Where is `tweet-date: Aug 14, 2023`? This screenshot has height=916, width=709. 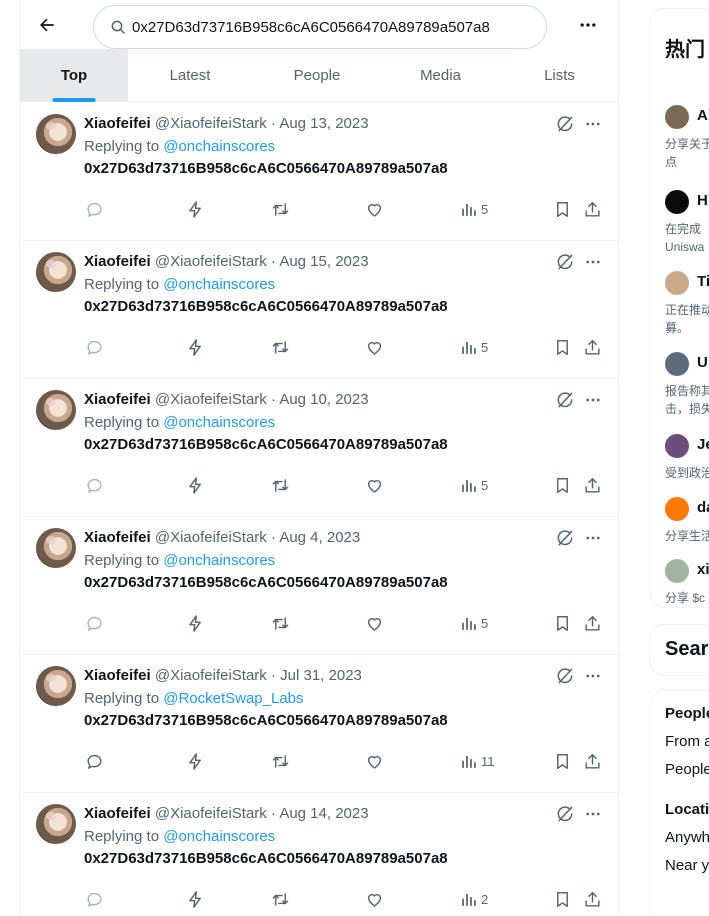 tweet-date: Aug 14, 2023 is located at coordinates (323, 813).